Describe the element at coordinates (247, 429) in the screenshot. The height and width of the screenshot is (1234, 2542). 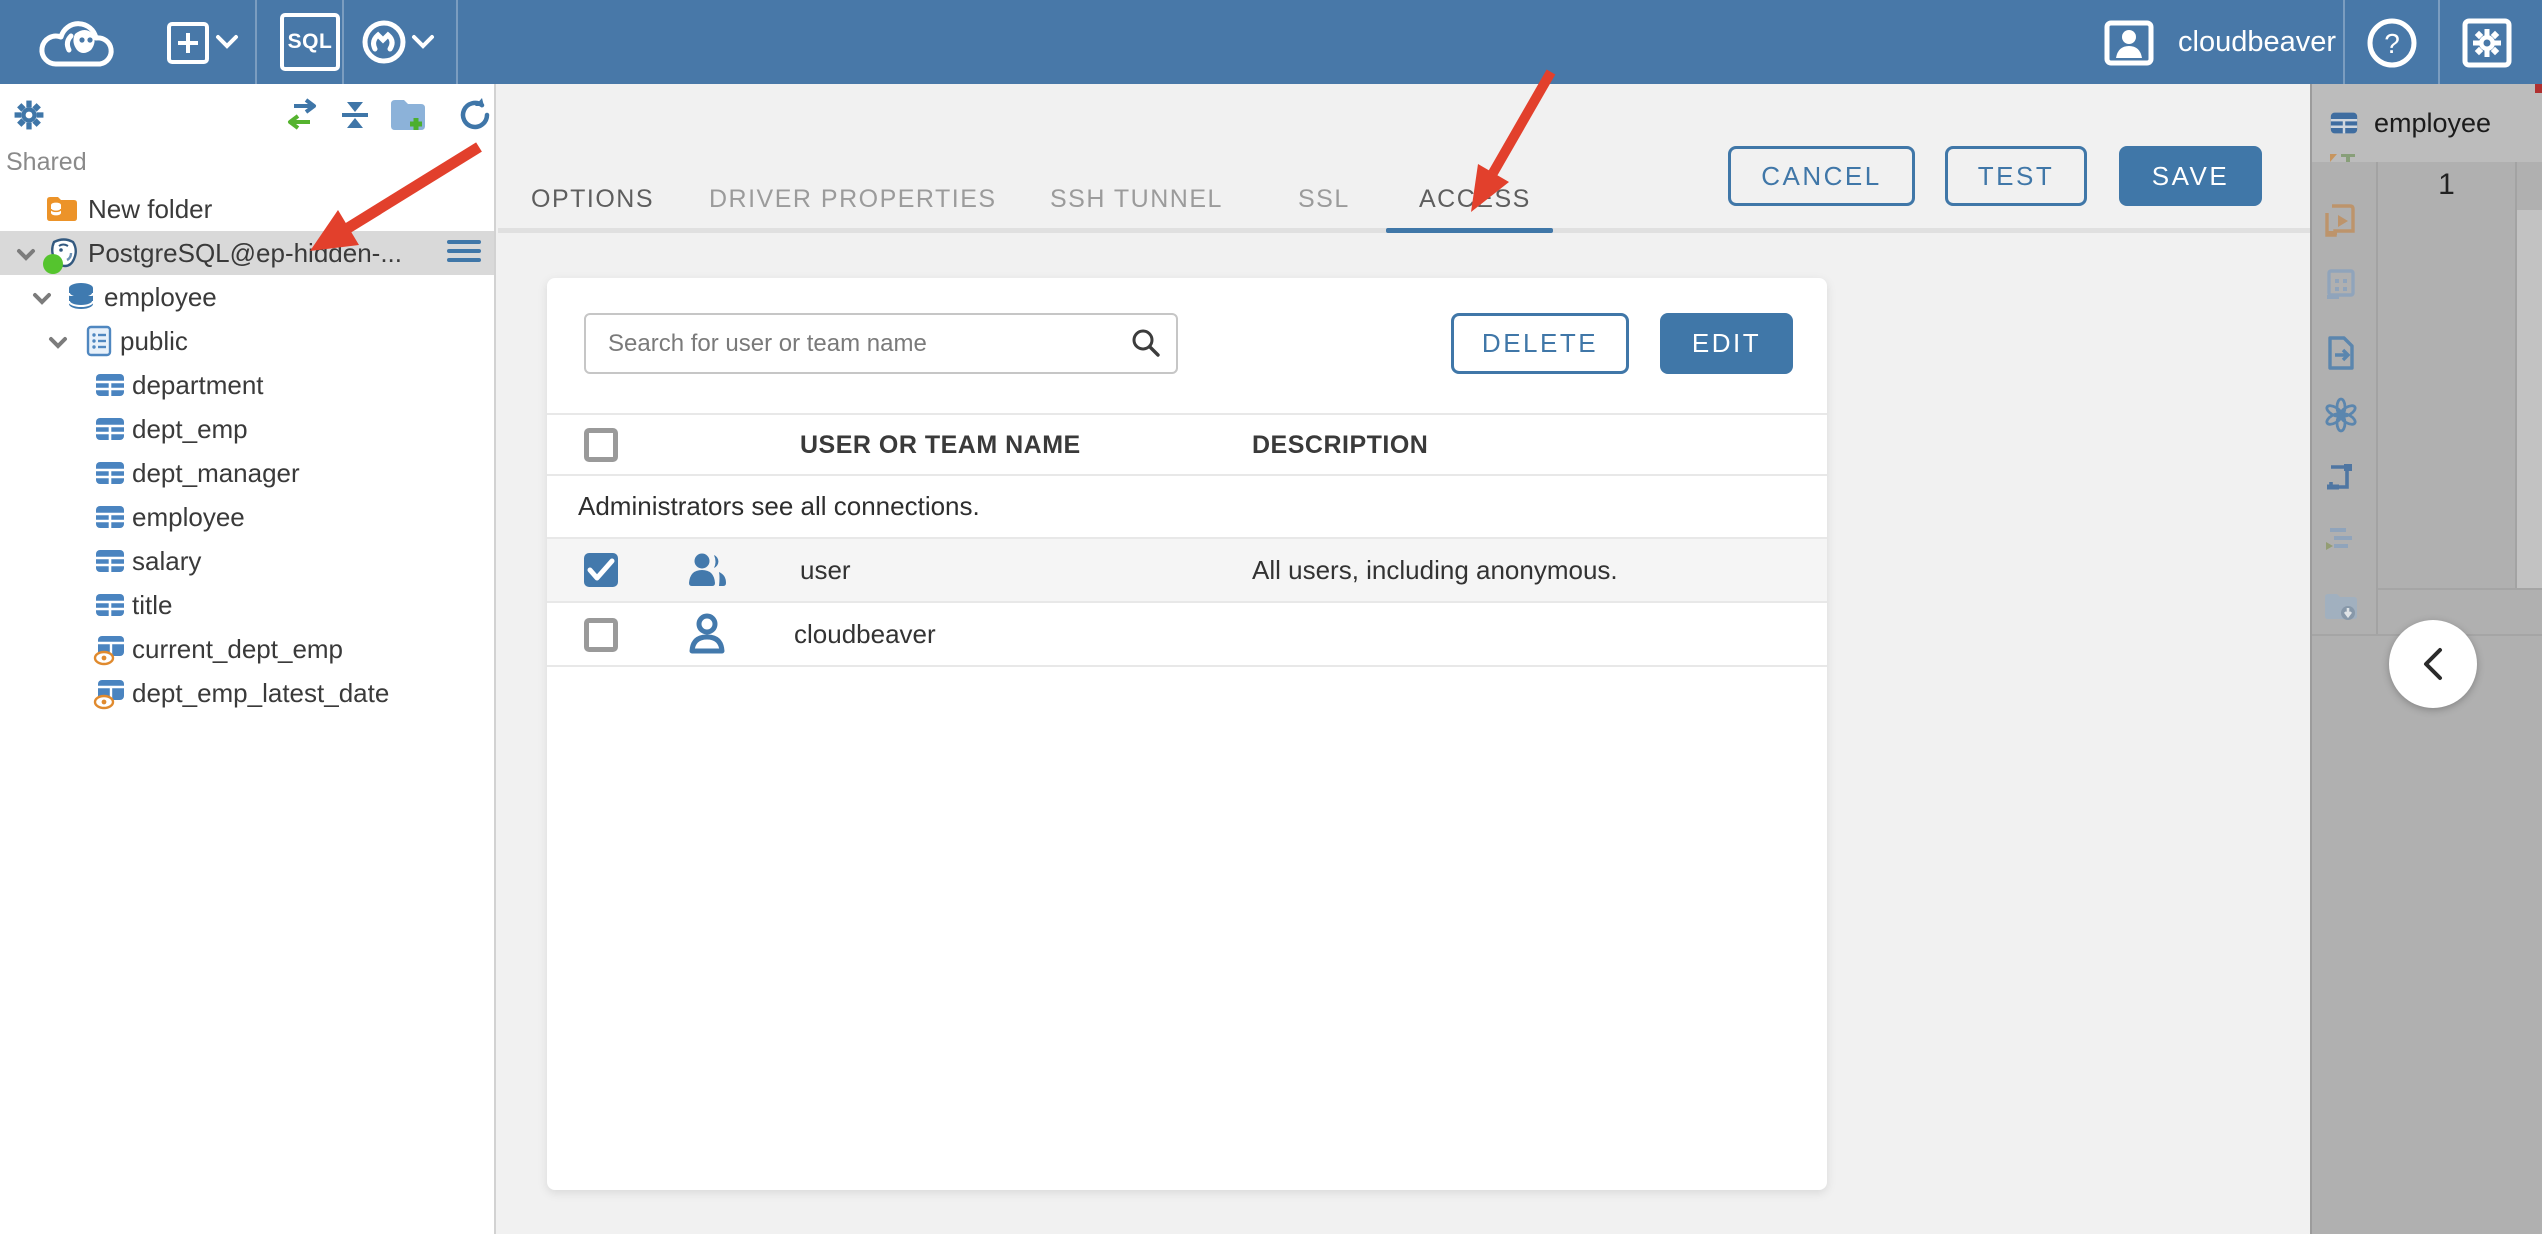
I see `tree-item-table-dept-emp: dept_emp` at that location.